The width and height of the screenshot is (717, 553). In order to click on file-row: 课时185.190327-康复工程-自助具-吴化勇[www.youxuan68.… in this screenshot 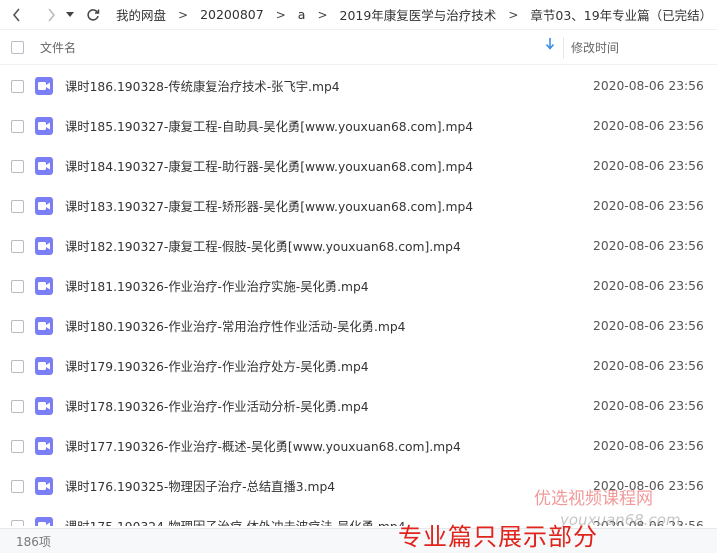, I will do `click(358, 126)`.